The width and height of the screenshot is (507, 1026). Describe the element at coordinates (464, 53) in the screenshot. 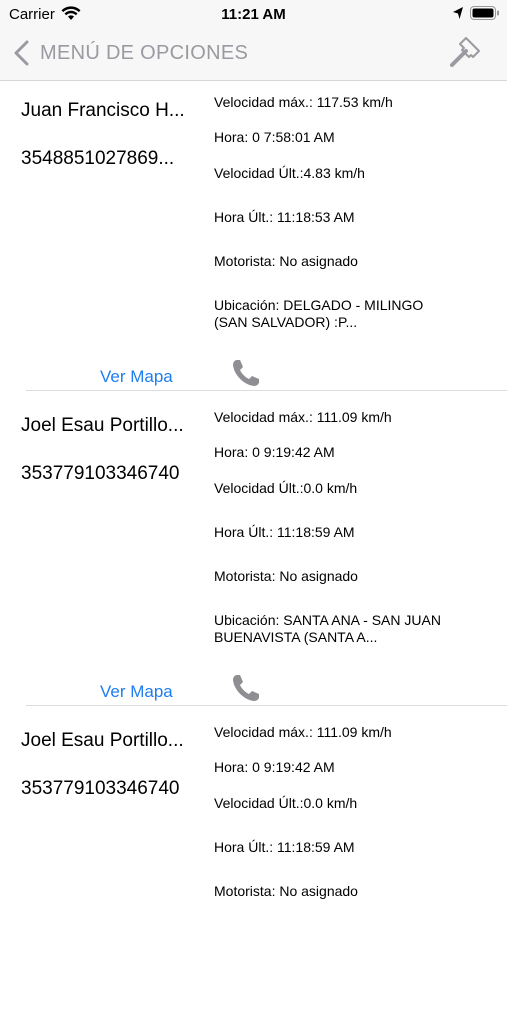

I see `hammer-icon` at that location.